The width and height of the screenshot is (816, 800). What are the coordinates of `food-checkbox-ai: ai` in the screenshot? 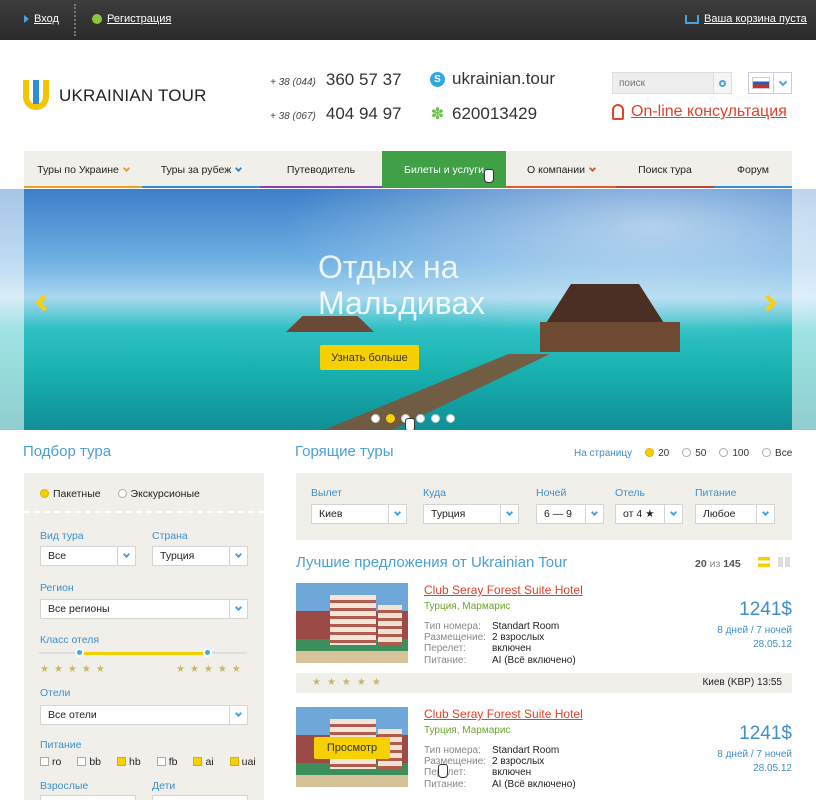 It's located at (203, 762).